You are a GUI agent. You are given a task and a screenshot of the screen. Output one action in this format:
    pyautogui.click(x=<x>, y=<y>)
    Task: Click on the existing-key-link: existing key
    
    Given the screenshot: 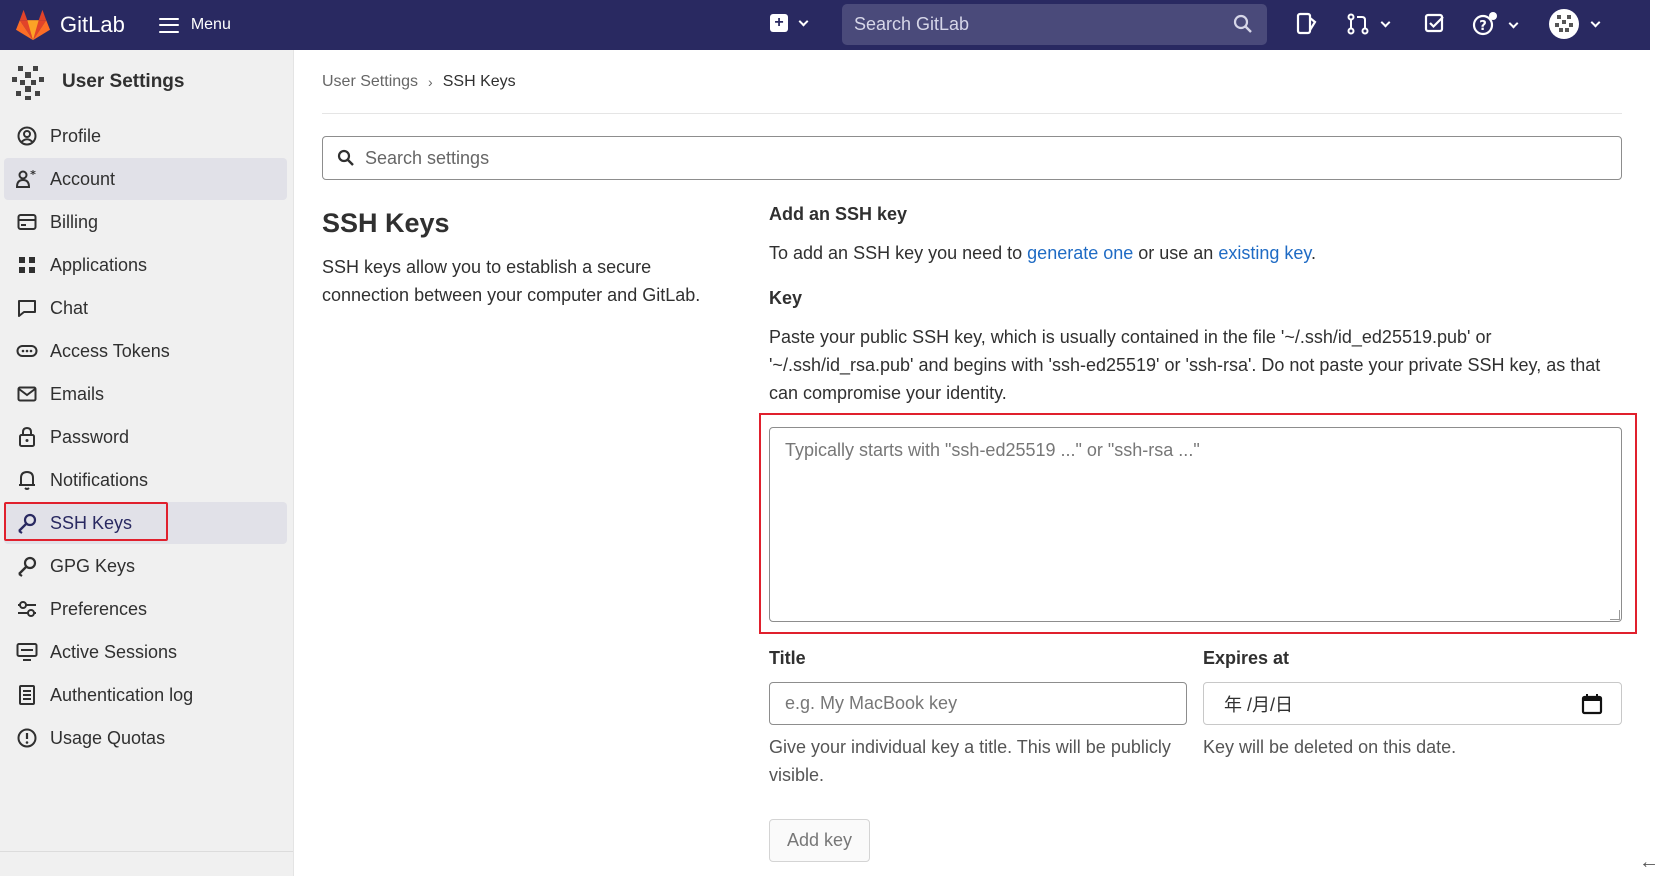 What is the action you would take?
    pyautogui.click(x=1264, y=253)
    